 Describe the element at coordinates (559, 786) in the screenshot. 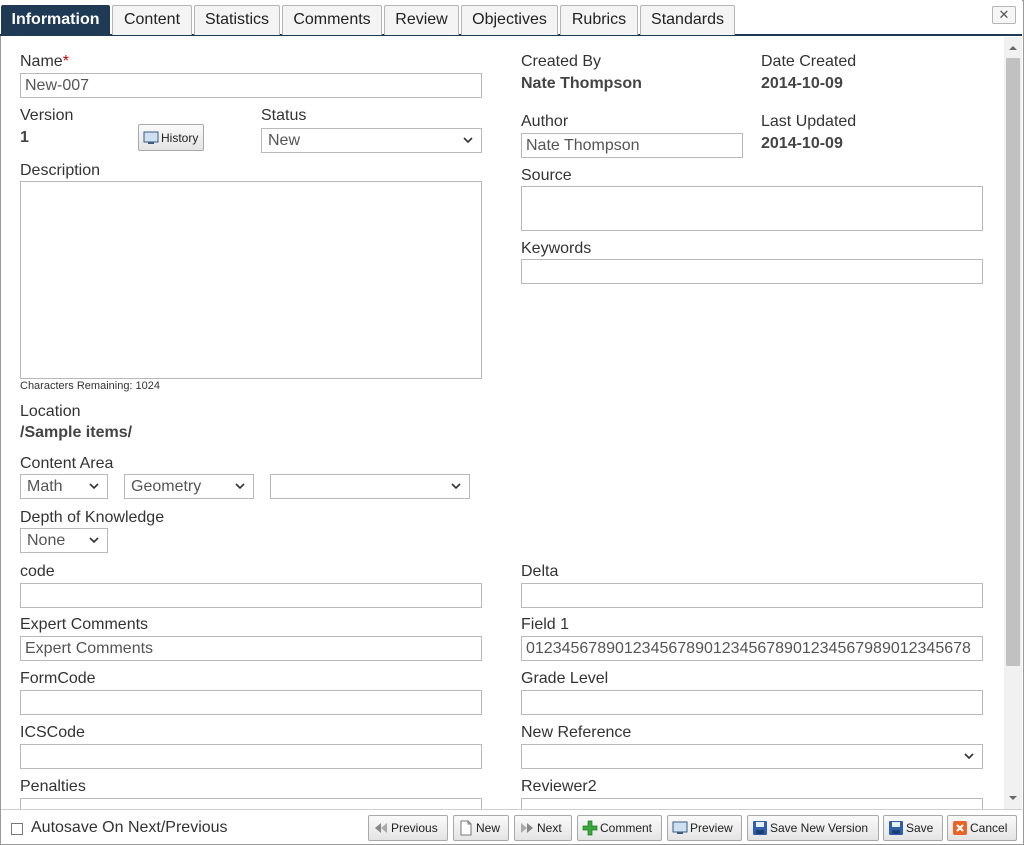

I see `reviewer2-label: Reviewer2` at that location.